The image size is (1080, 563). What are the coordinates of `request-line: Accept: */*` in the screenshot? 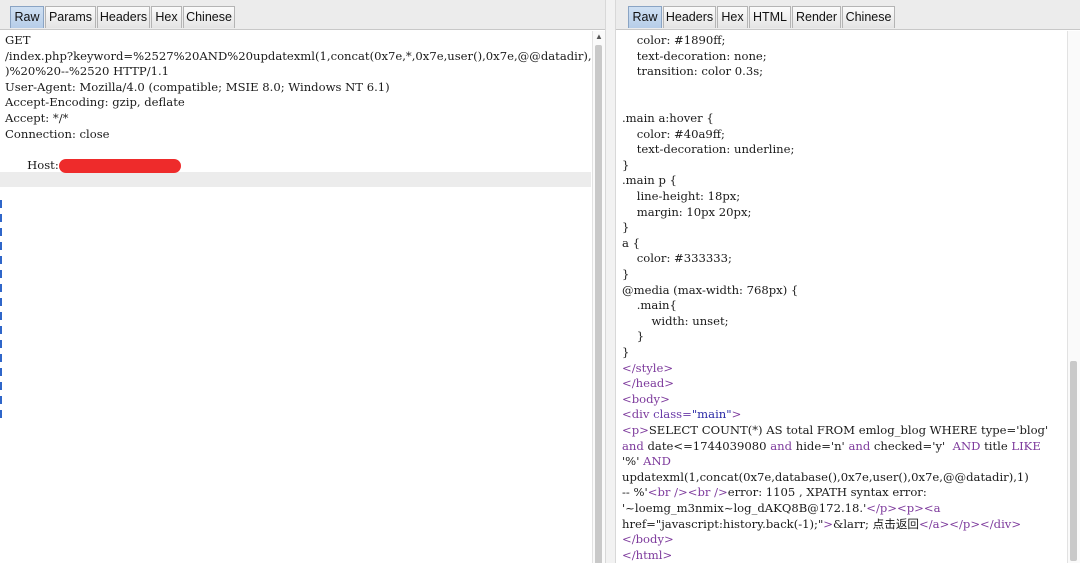 It's located at (37, 118).